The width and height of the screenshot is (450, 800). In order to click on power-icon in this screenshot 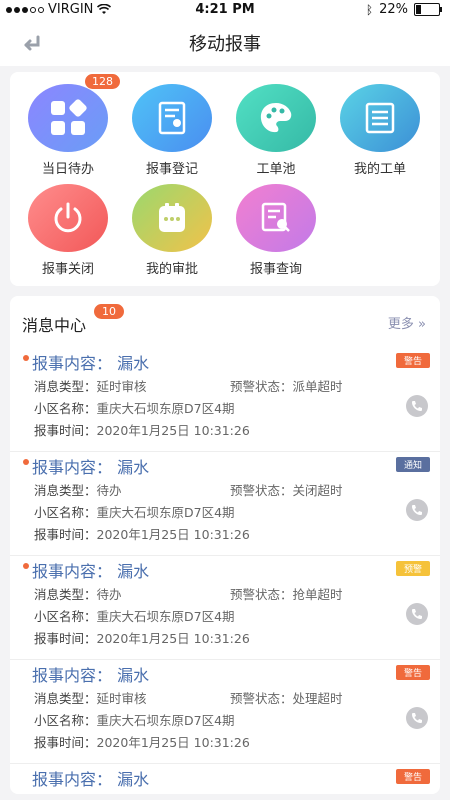, I will do `click(68, 218)`.